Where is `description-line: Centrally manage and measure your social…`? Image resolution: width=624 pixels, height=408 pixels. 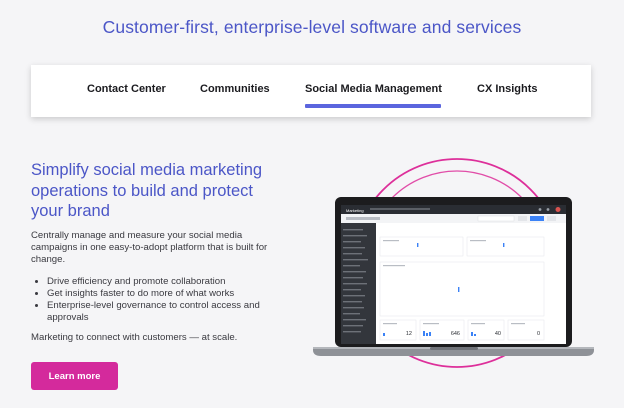
description-line: Centrally manage and measure your social… is located at coordinates (137, 235).